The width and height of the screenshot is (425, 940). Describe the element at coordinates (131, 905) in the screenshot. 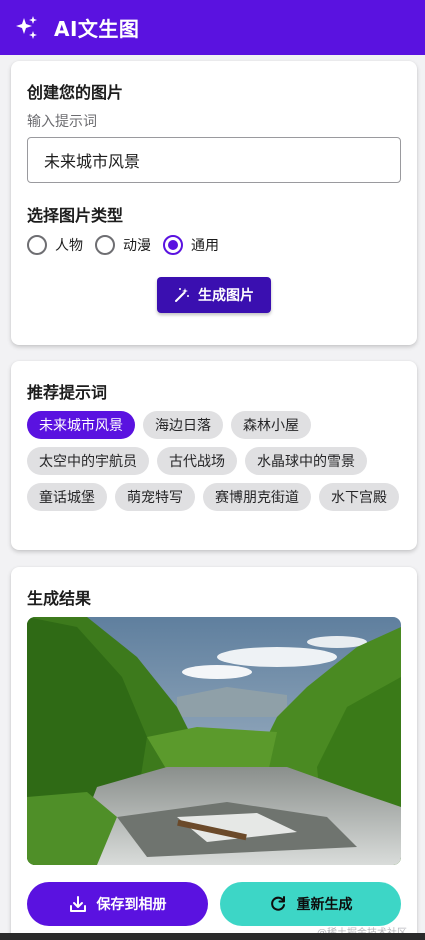

I see `save-label: 保存到相册` at that location.